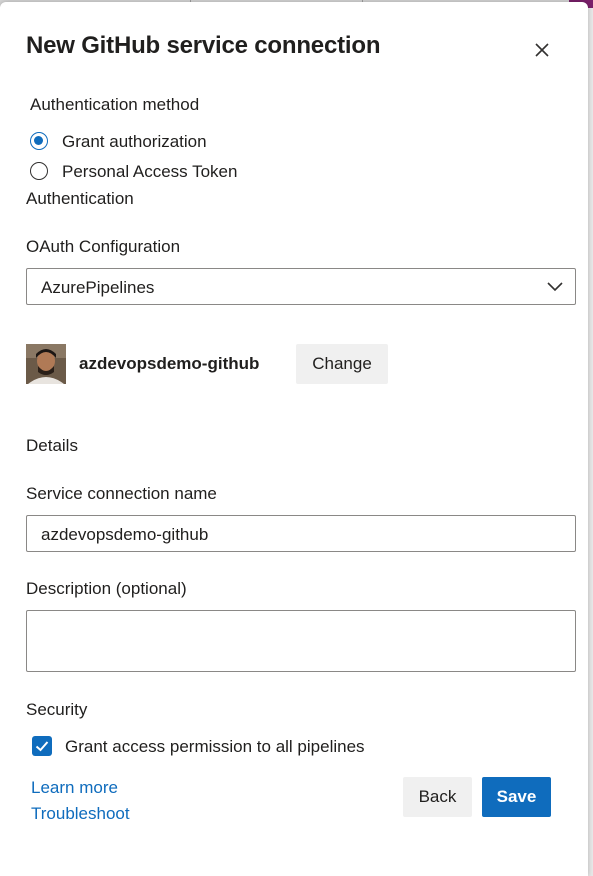 This screenshot has height=876, width=593. I want to click on close-icon, so click(542, 50).